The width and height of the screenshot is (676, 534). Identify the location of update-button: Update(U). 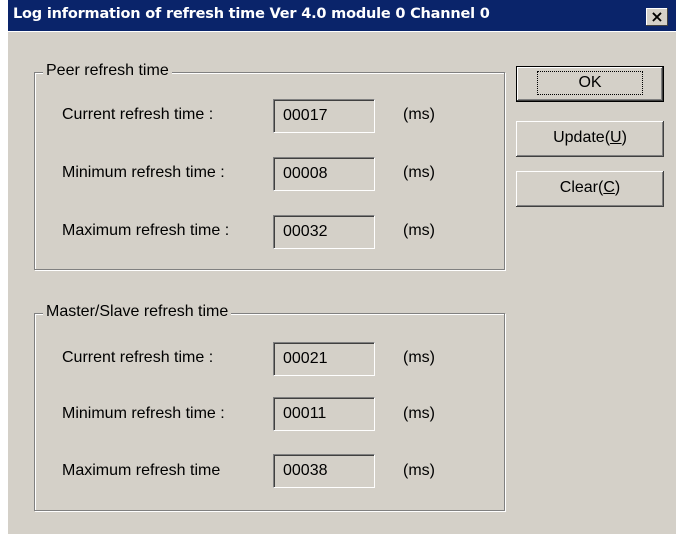
(590, 139).